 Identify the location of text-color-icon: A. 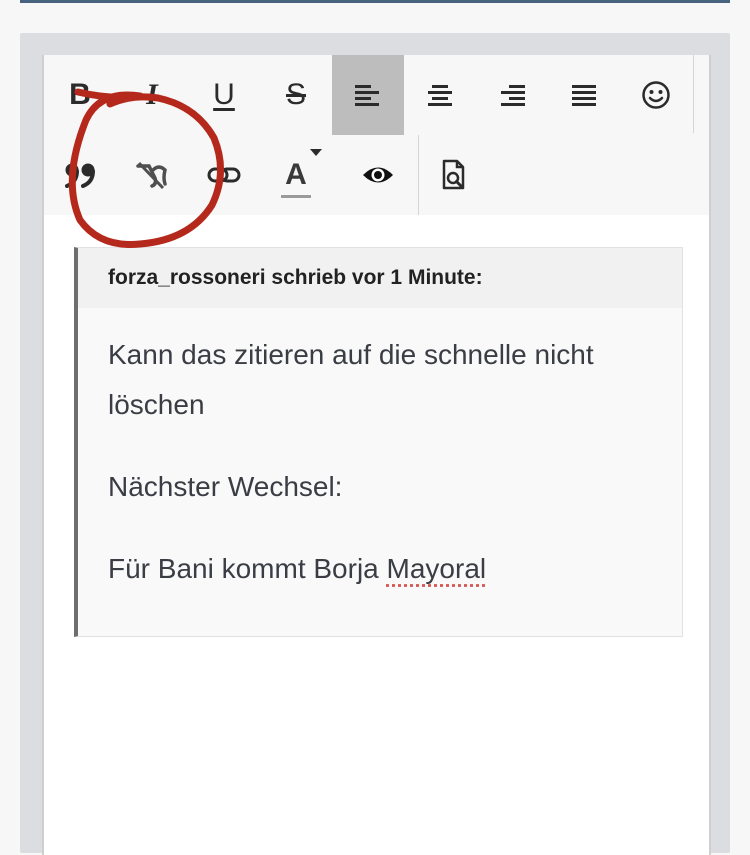
(296, 175).